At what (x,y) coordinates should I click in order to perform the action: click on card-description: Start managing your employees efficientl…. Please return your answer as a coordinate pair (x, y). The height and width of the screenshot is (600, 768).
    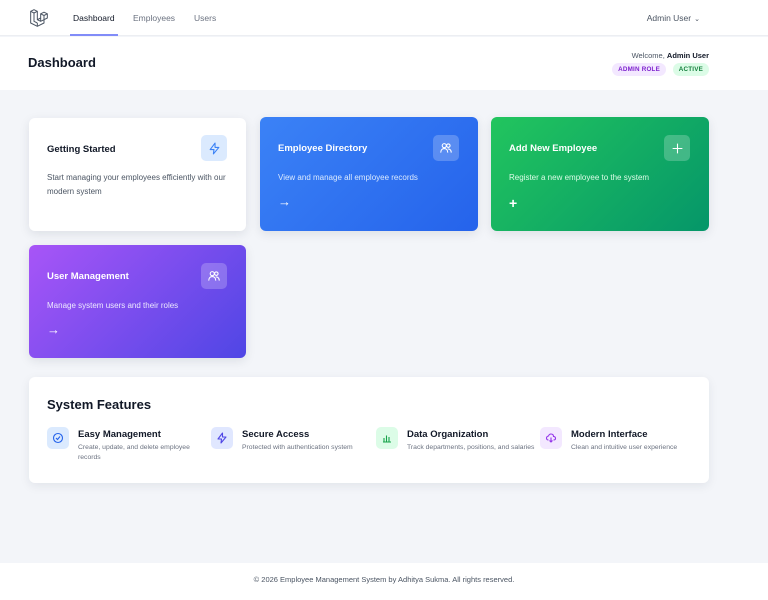
    Looking at the image, I should click on (136, 184).